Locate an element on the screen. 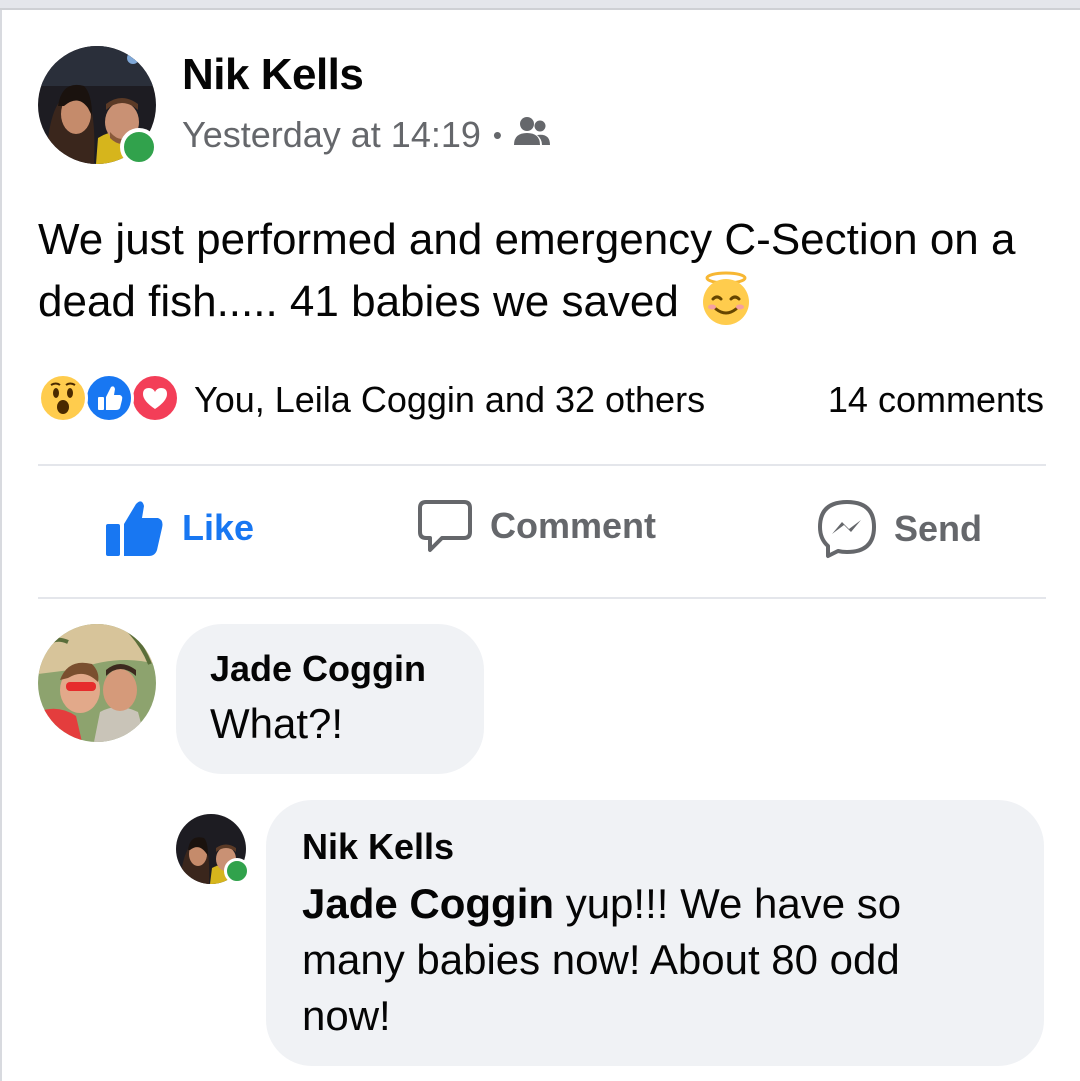 The height and width of the screenshot is (1081, 1080). comment-bubble: Jade Coggin What?! is located at coordinates (330, 699).